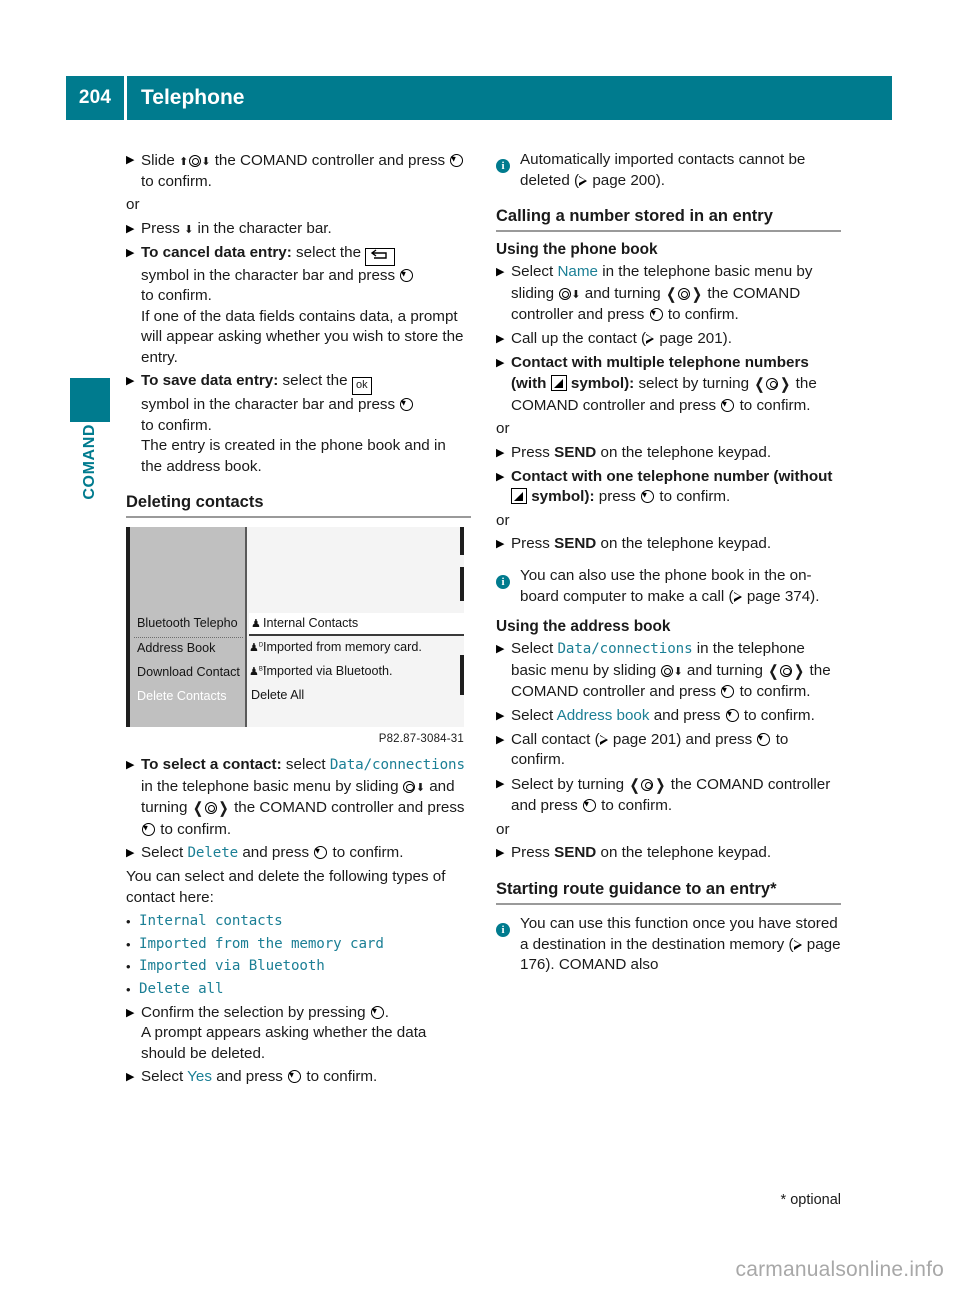 The height and width of the screenshot is (1302, 960). Describe the element at coordinates (810, 1200) in the screenshot. I see `optional-footnote: * optional` at that location.